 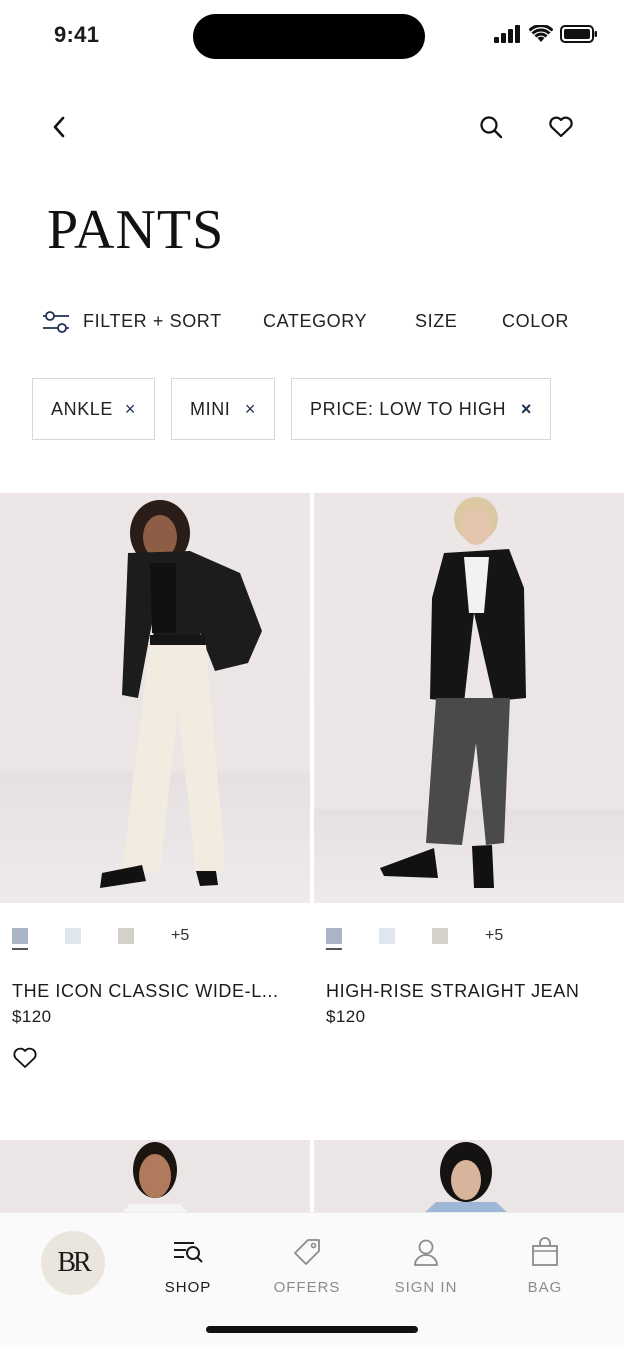 What do you see at coordinates (188, 1265) in the screenshot?
I see `tab-shop: SHOP` at bounding box center [188, 1265].